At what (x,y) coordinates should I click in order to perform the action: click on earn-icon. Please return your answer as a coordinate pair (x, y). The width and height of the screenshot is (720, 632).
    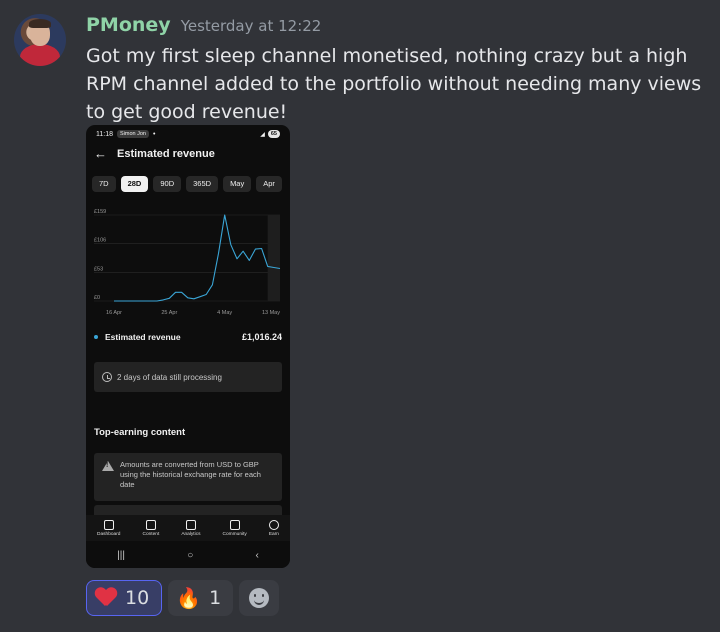
    Looking at the image, I should click on (273, 524).